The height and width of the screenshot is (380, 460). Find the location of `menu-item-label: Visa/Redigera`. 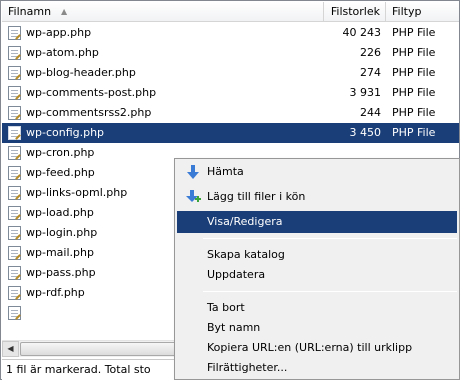

menu-item-label: Visa/Redigera is located at coordinates (245, 221).